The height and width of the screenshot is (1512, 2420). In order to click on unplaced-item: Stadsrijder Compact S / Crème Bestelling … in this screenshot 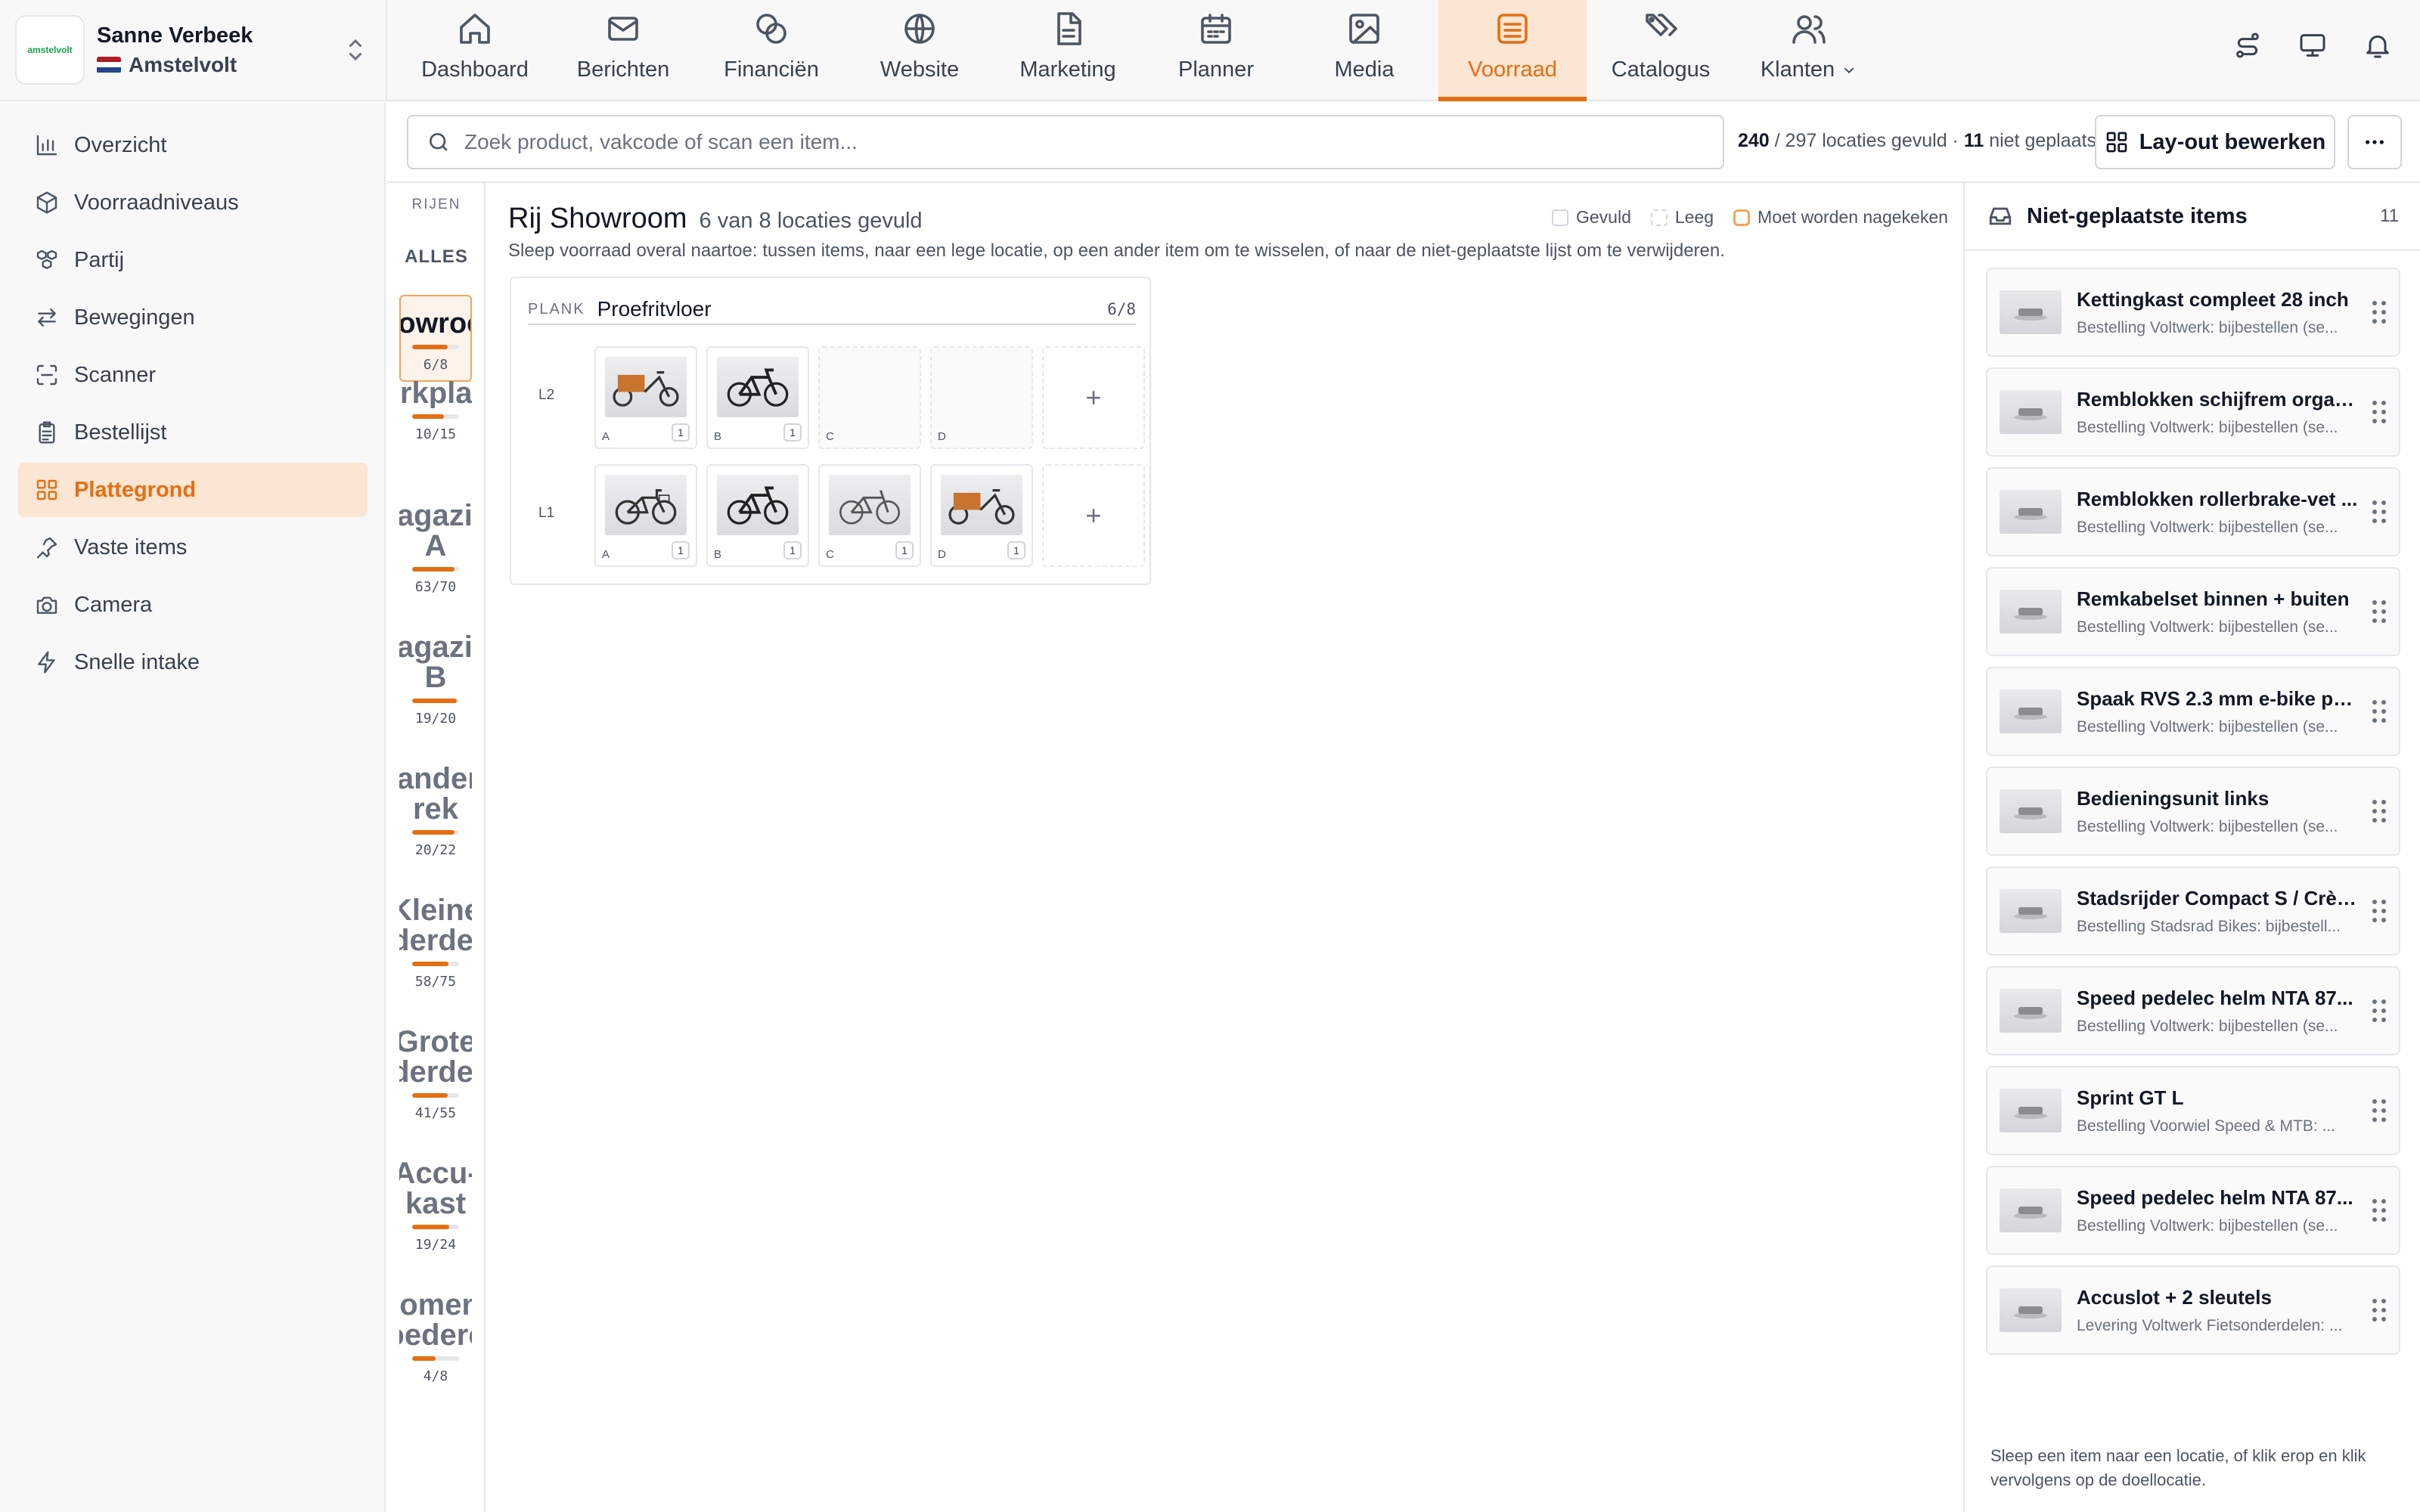, I will do `click(2193, 911)`.